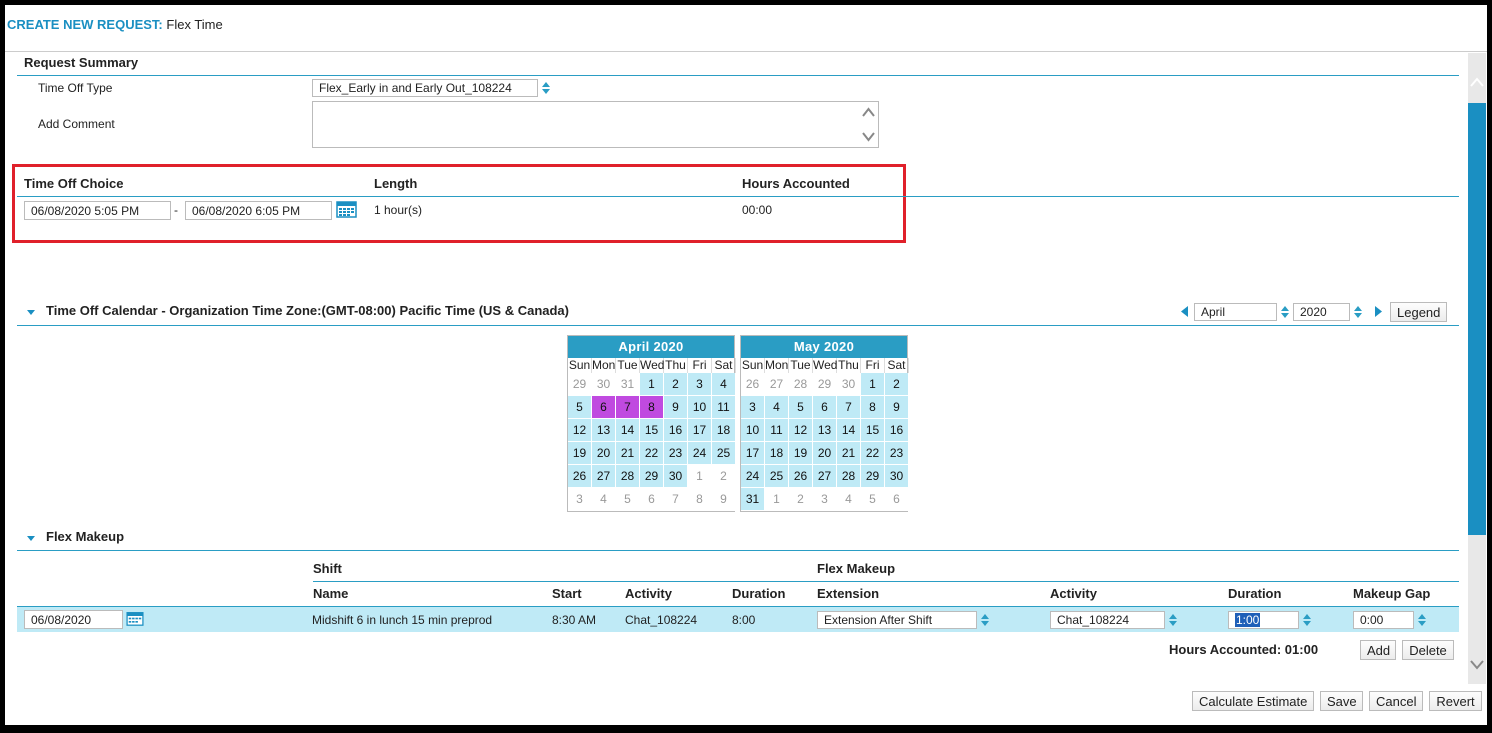 The height and width of the screenshot is (733, 1492). What do you see at coordinates (1378, 650) in the screenshot?
I see `add-button: Add` at bounding box center [1378, 650].